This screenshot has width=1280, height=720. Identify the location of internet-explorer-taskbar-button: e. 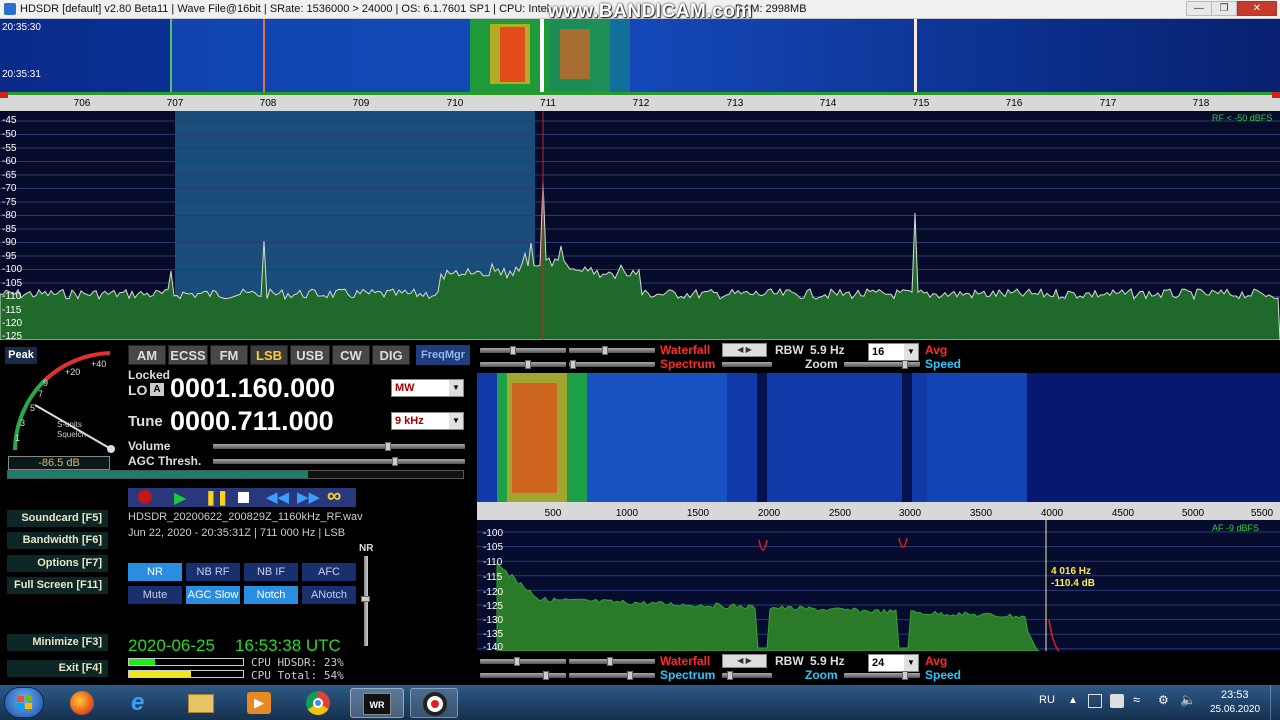
(141, 703).